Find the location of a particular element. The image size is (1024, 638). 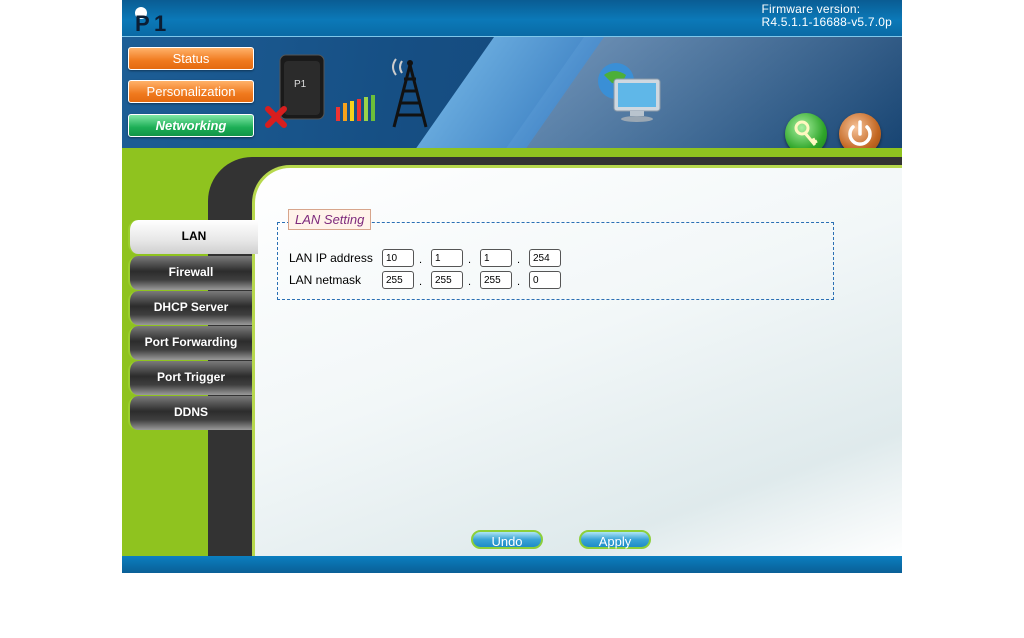

router-disconnected-icon: P1 is located at coordinates (295, 91).